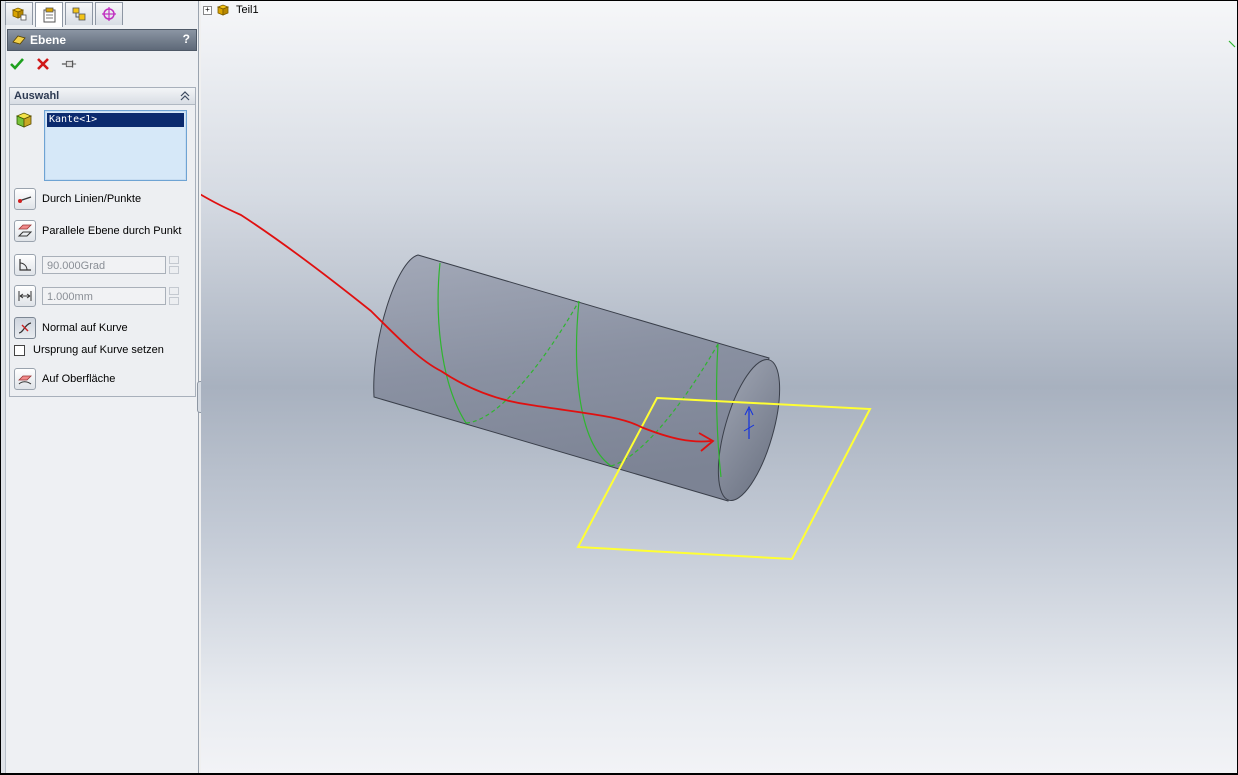 The image size is (1238, 775). I want to click on ok-button, so click(17, 64).